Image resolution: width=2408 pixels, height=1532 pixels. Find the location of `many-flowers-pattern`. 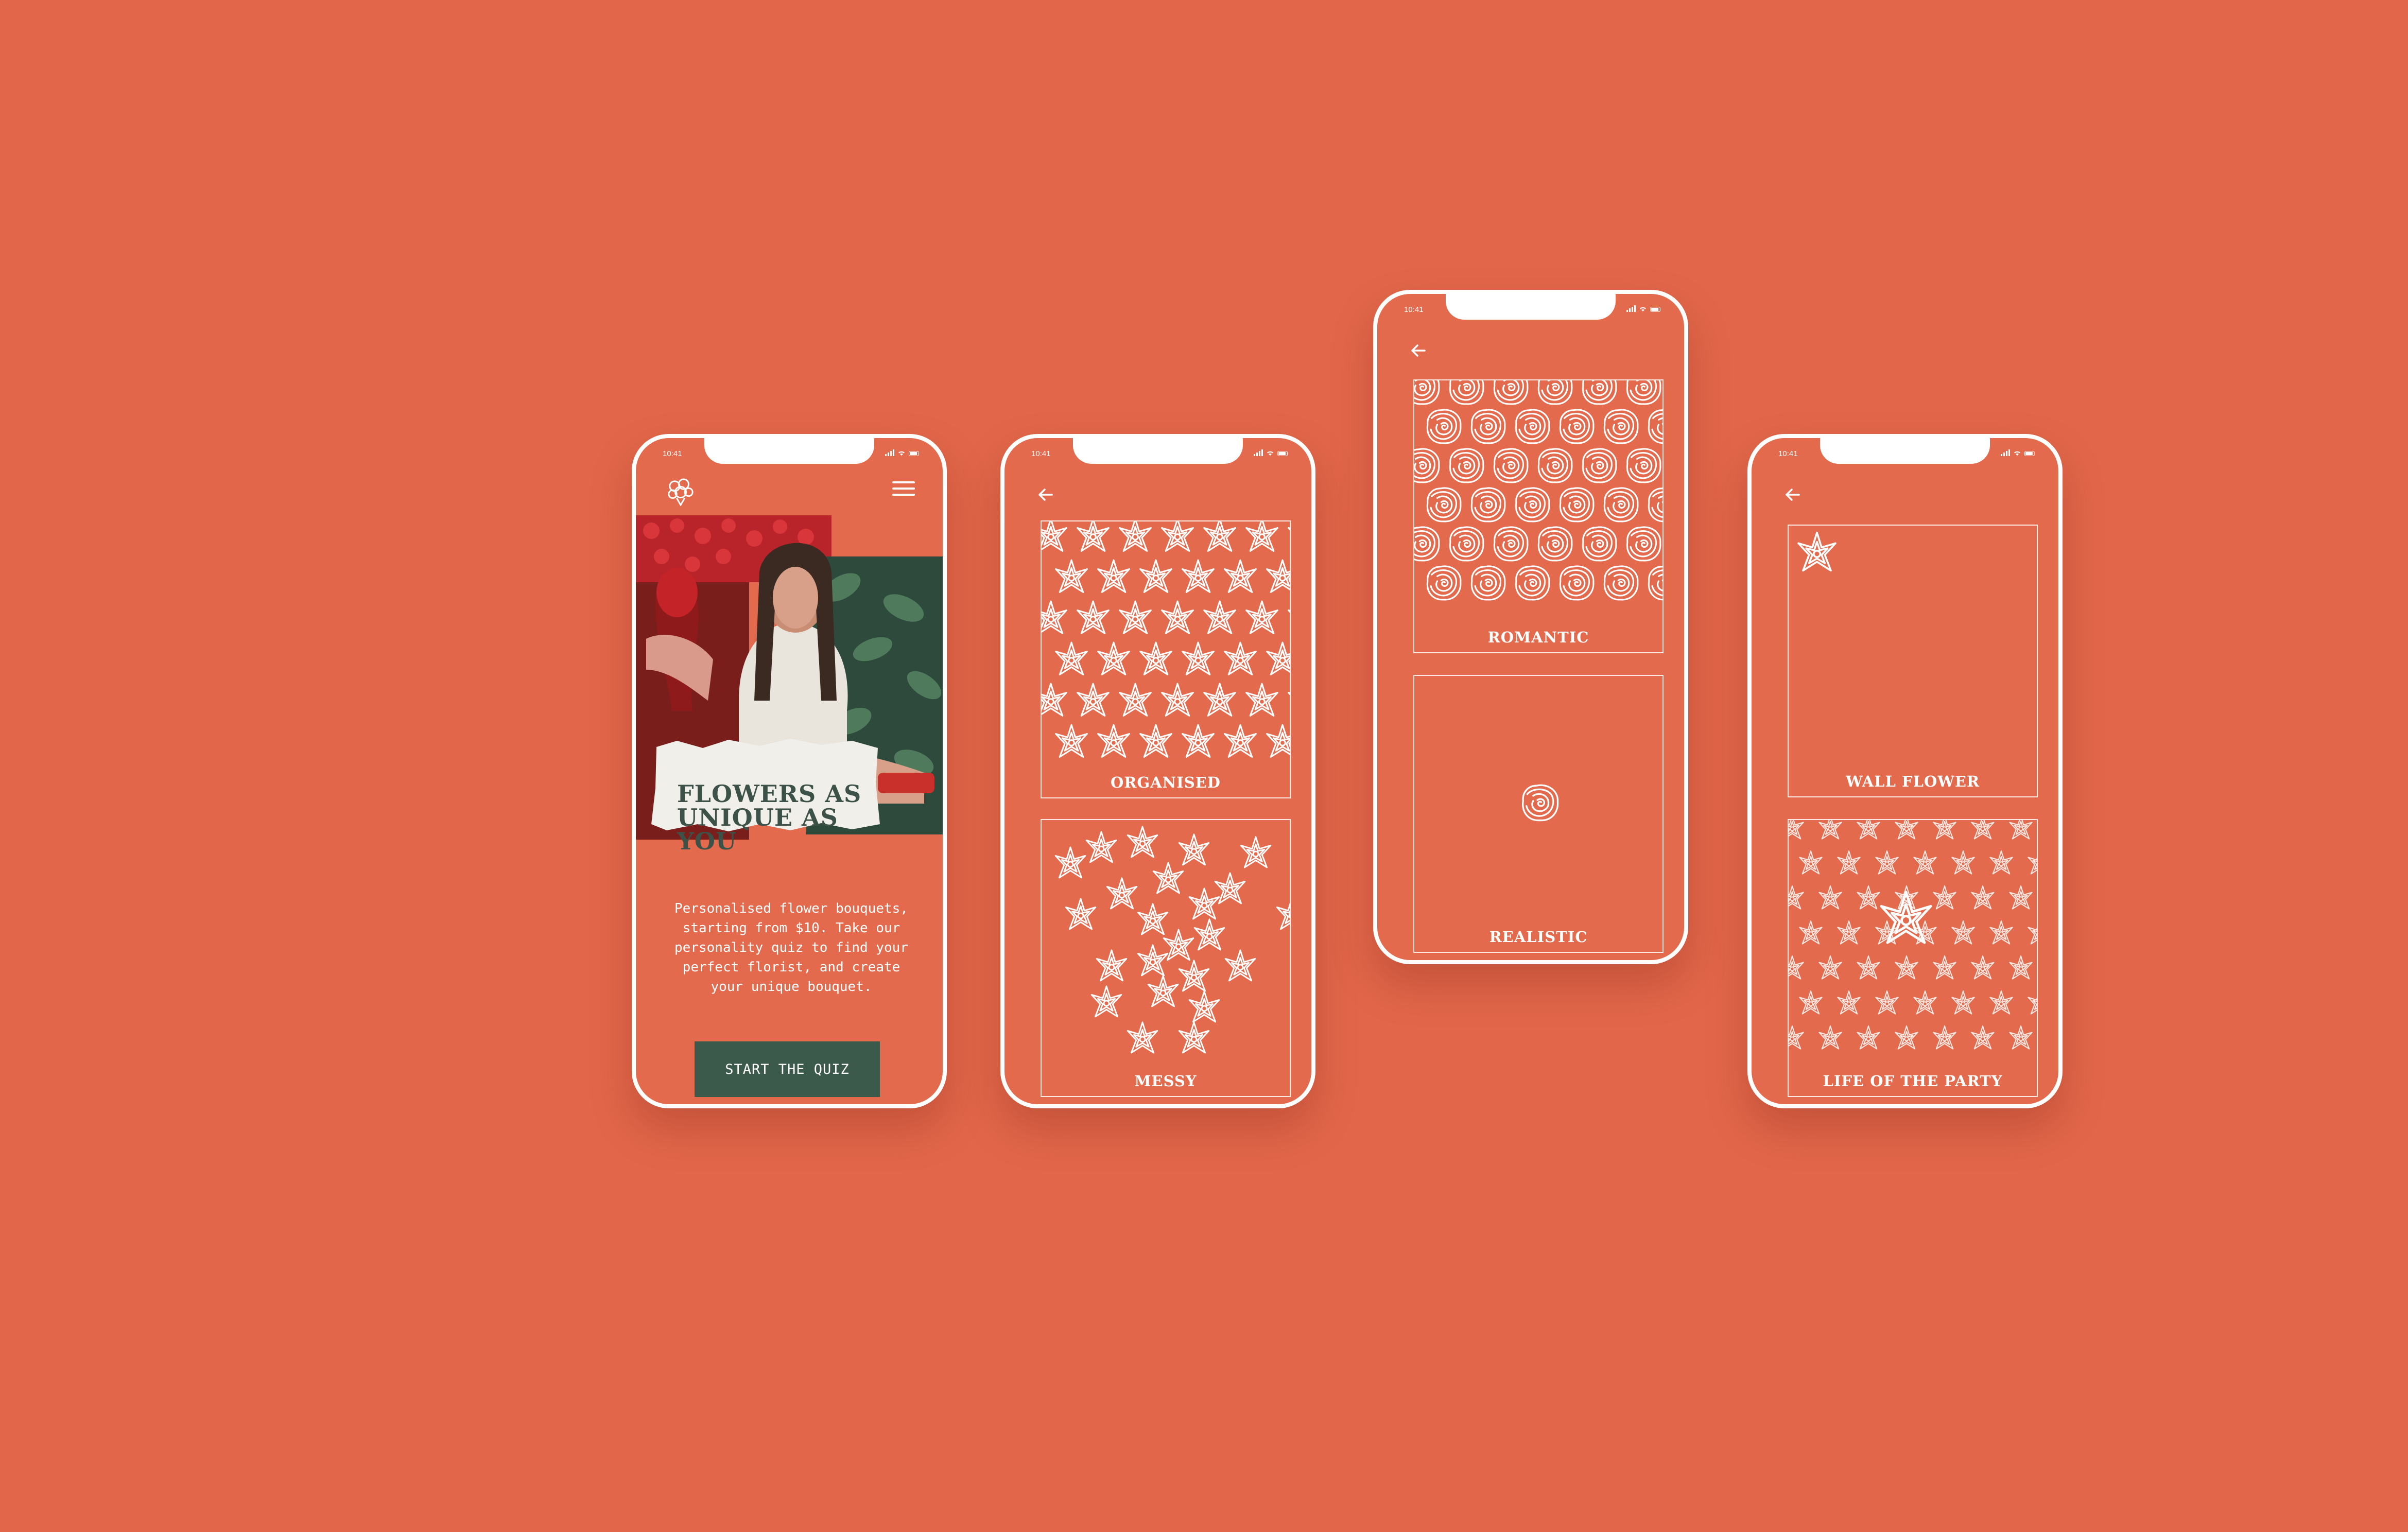

many-flowers-pattern is located at coordinates (1913, 935).